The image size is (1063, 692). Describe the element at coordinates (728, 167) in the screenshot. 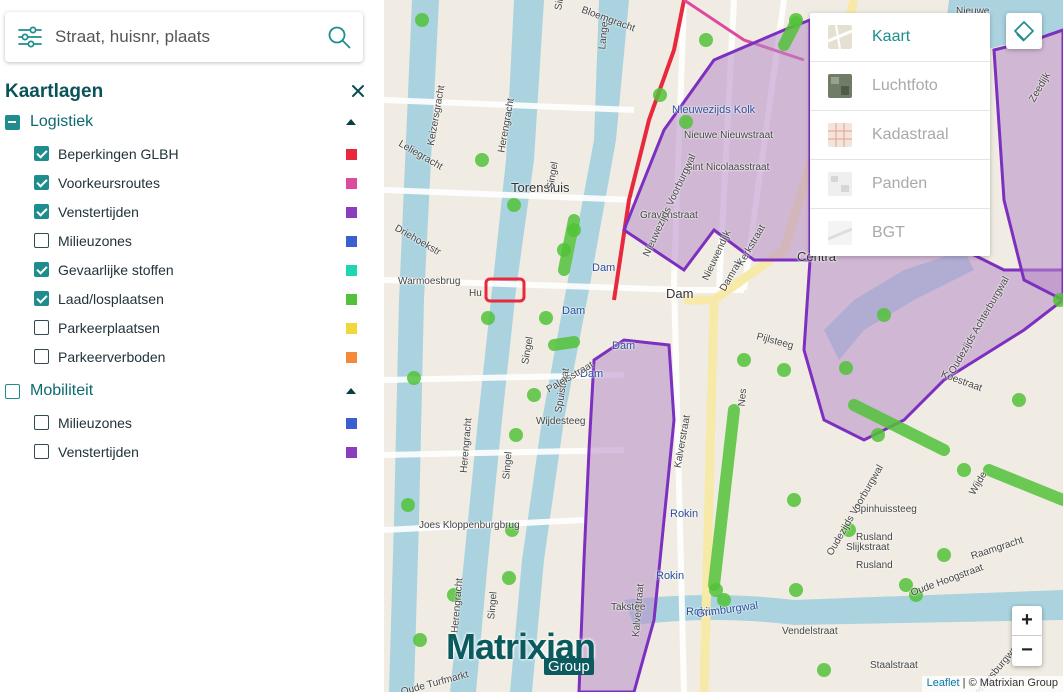

I see `map-label: Sint Nicolaasstraat` at that location.